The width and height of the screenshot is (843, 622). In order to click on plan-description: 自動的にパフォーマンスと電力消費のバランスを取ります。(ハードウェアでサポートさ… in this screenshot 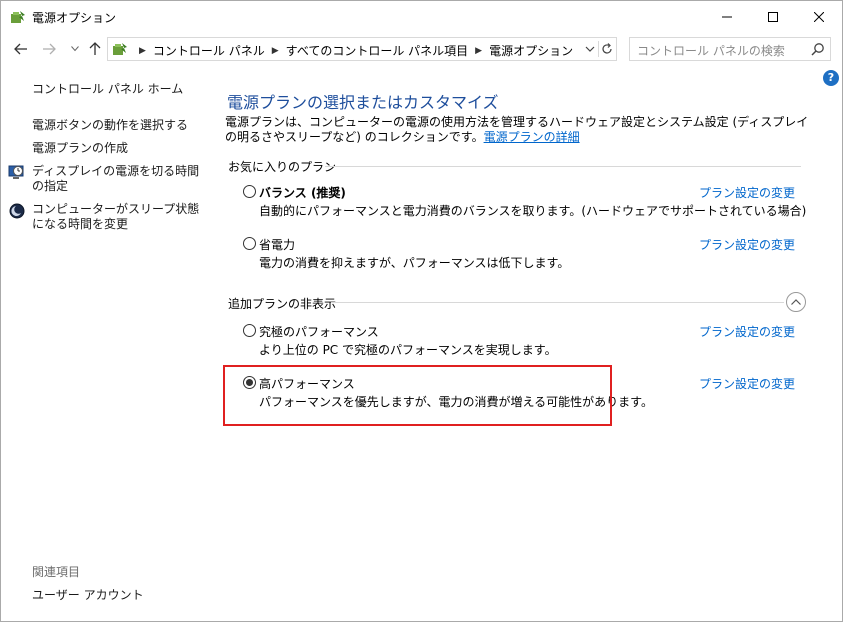, I will do `click(533, 211)`.